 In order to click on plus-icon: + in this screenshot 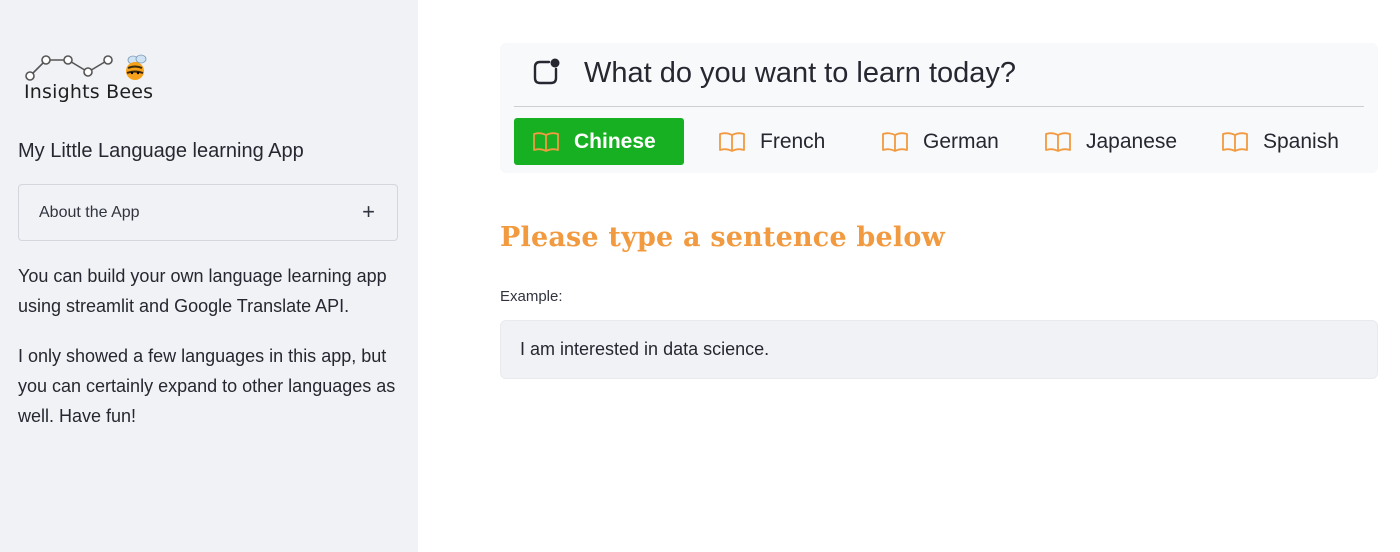, I will do `click(368, 211)`.